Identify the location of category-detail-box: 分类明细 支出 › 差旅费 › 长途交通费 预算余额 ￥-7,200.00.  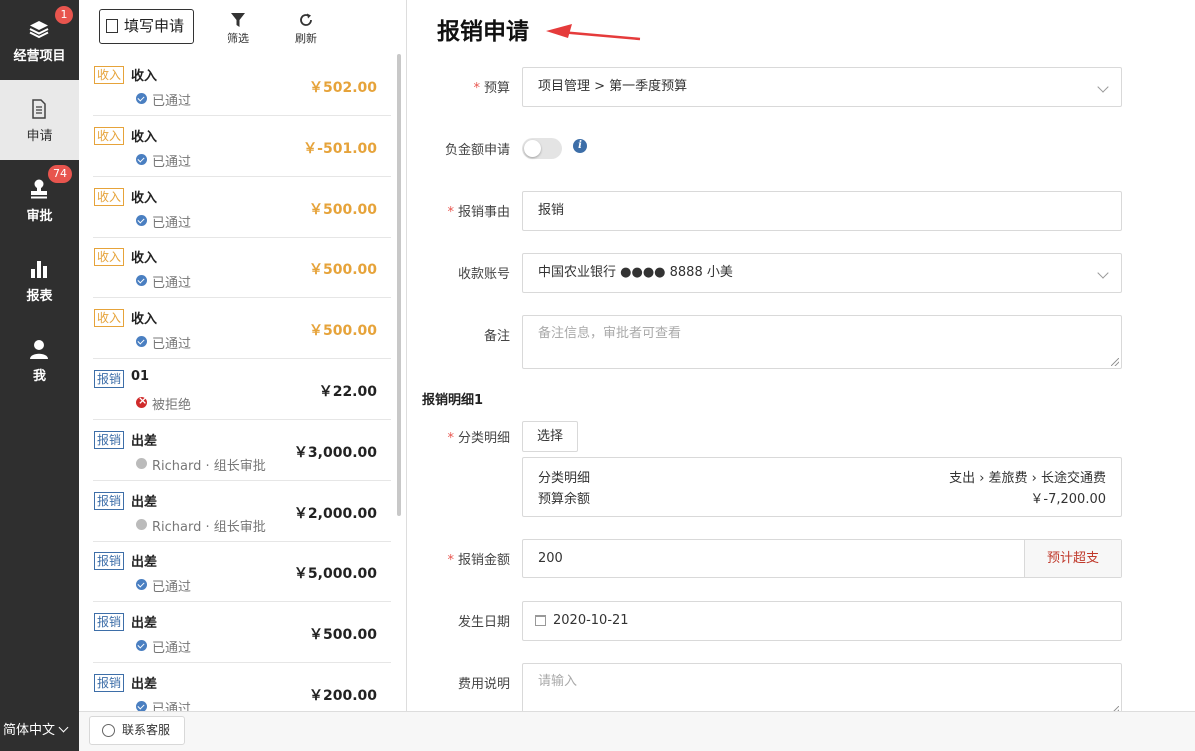
(822, 487).